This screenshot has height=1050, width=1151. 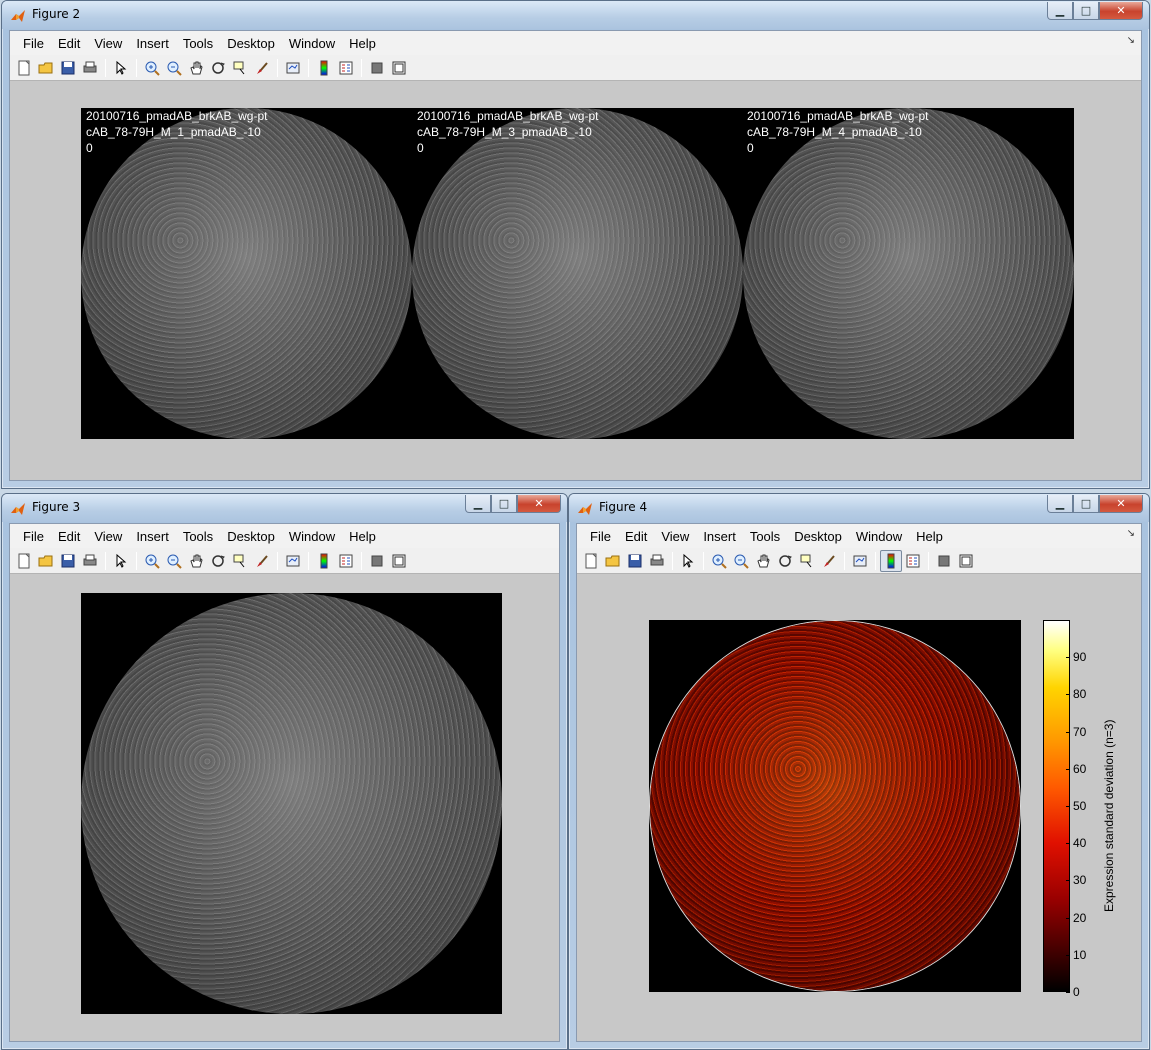 I want to click on print-icon, so click(x=90, y=66).